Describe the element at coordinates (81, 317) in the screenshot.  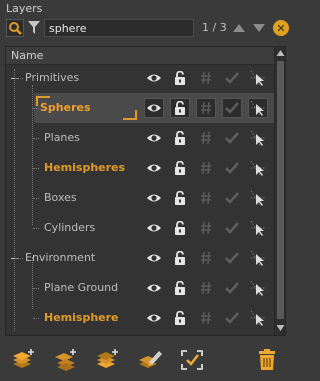
I see `layer-name: Hemisphere` at that location.